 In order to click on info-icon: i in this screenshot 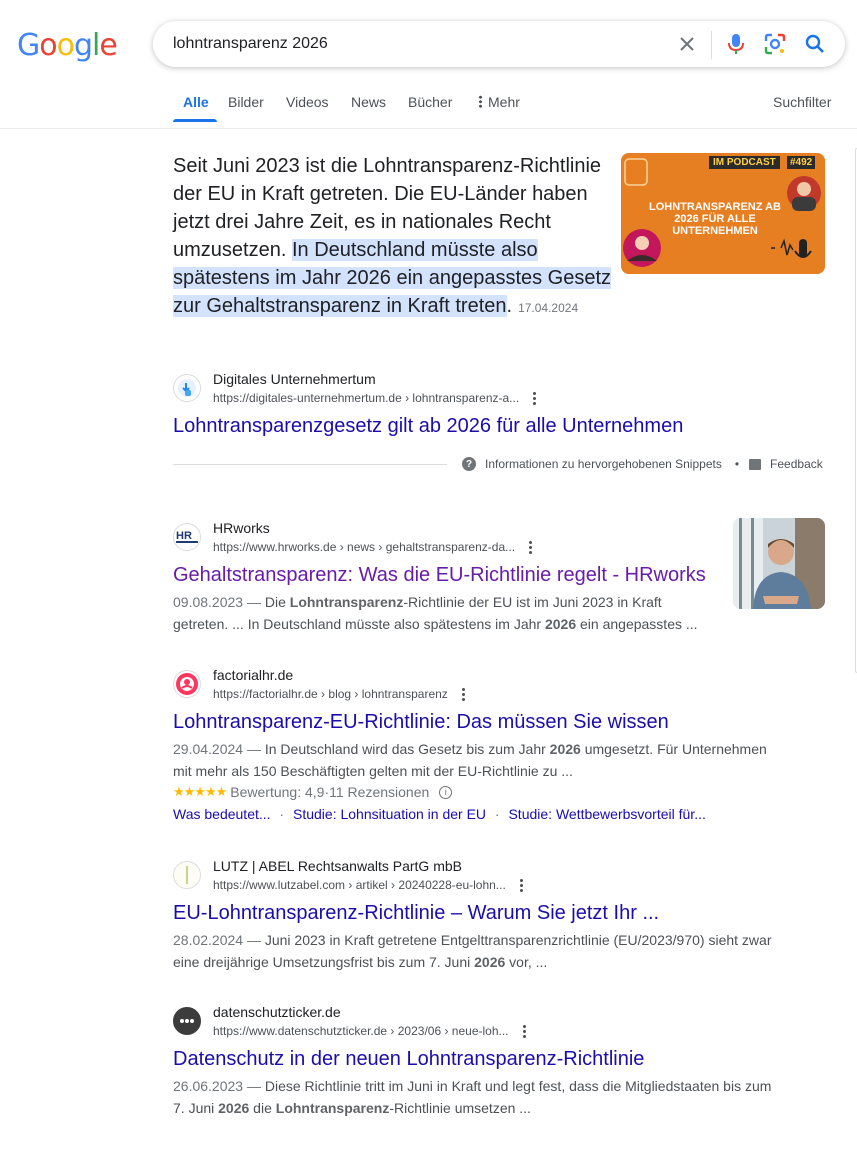, I will do `click(446, 792)`.